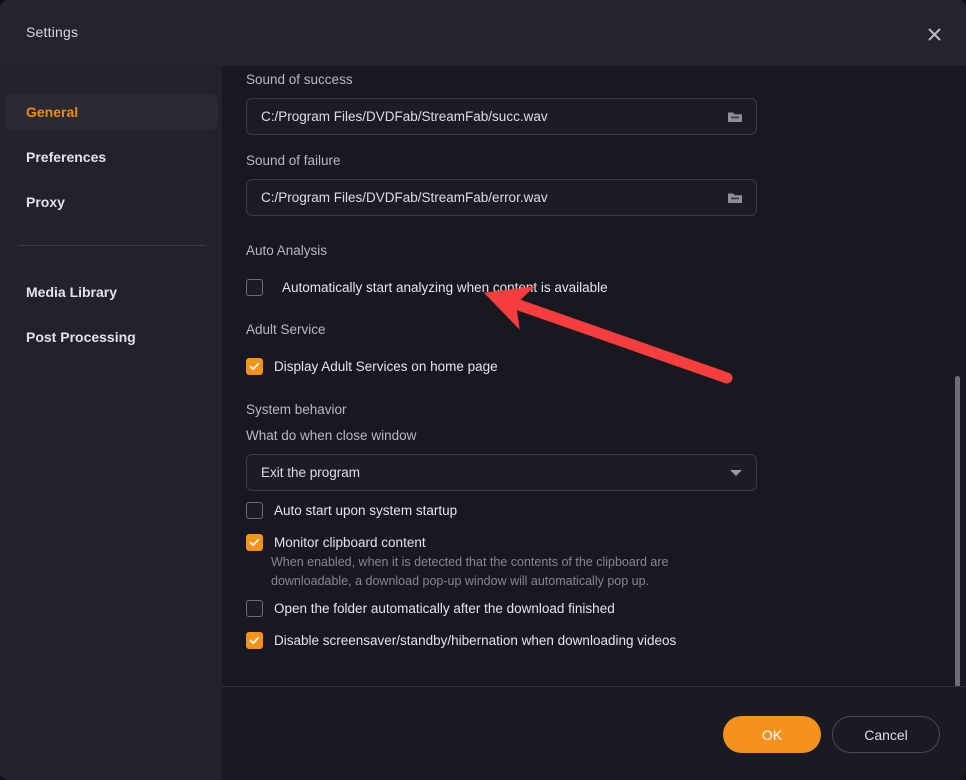 The width and height of the screenshot is (966, 780). Describe the element at coordinates (957, 532) in the screenshot. I see `scrollbar-thumb` at that location.